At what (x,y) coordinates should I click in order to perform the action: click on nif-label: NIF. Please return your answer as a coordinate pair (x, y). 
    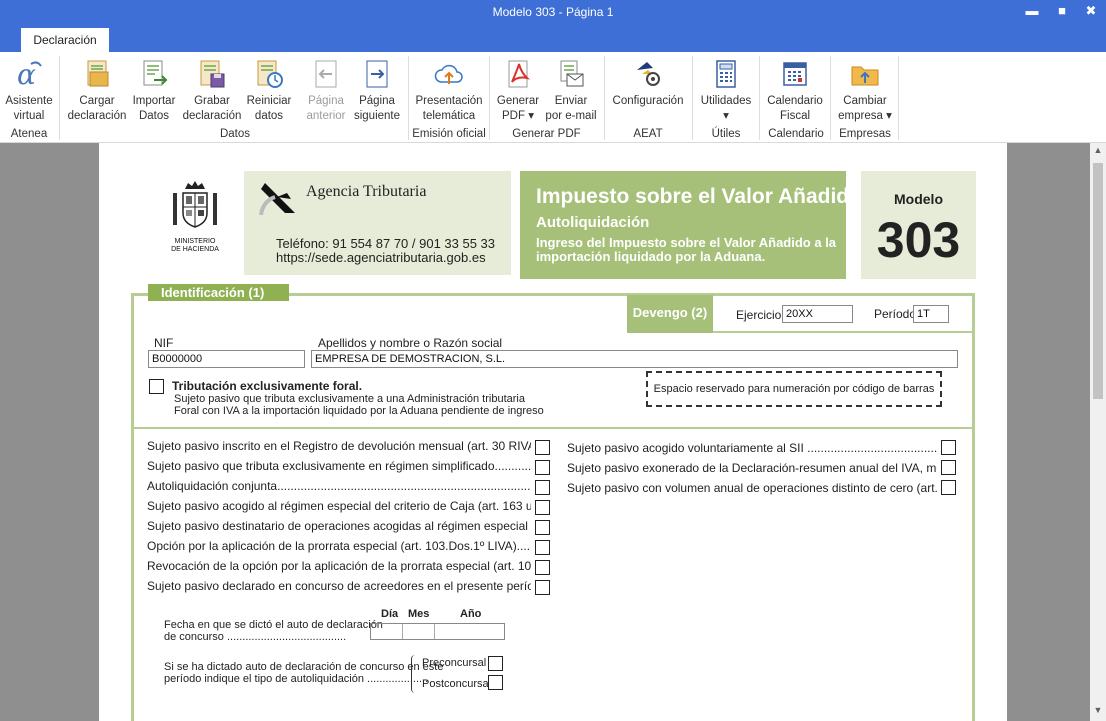
    Looking at the image, I should click on (164, 343).